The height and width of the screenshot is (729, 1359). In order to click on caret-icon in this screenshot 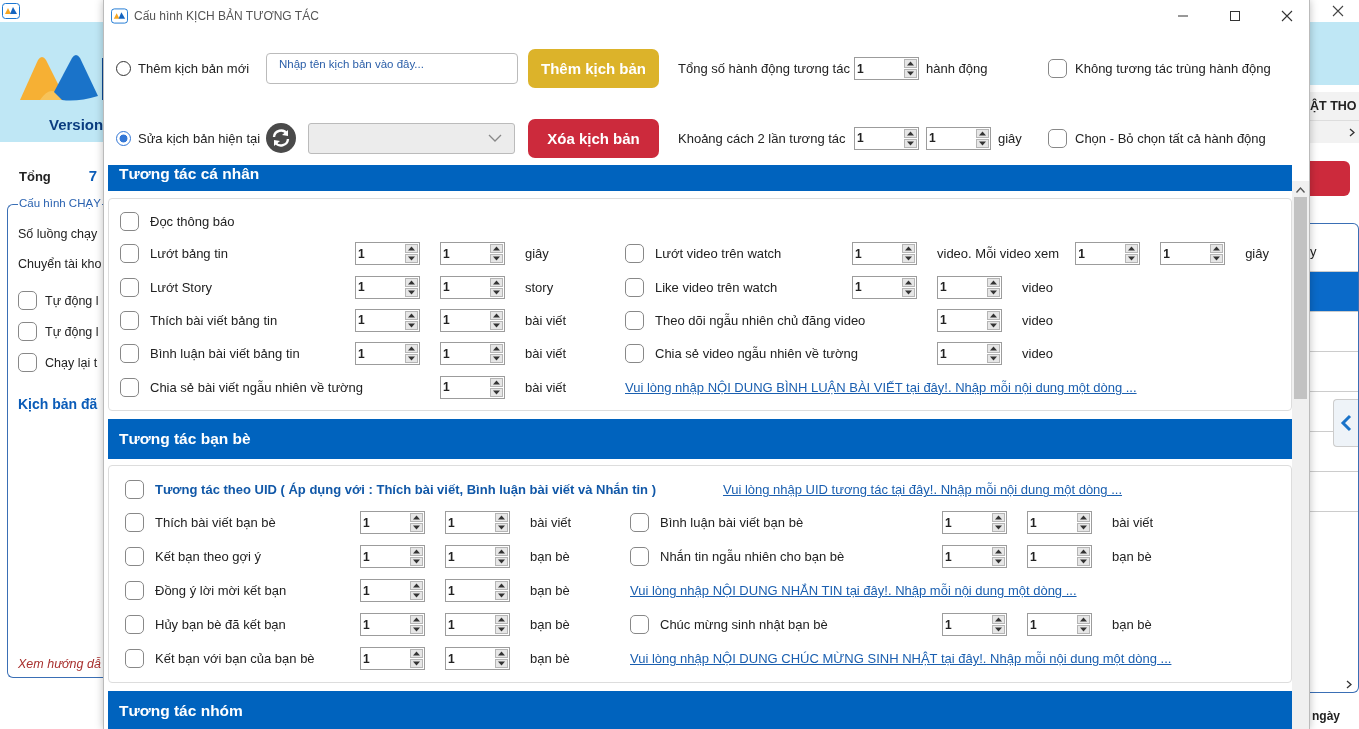, I will do `click(495, 138)`.